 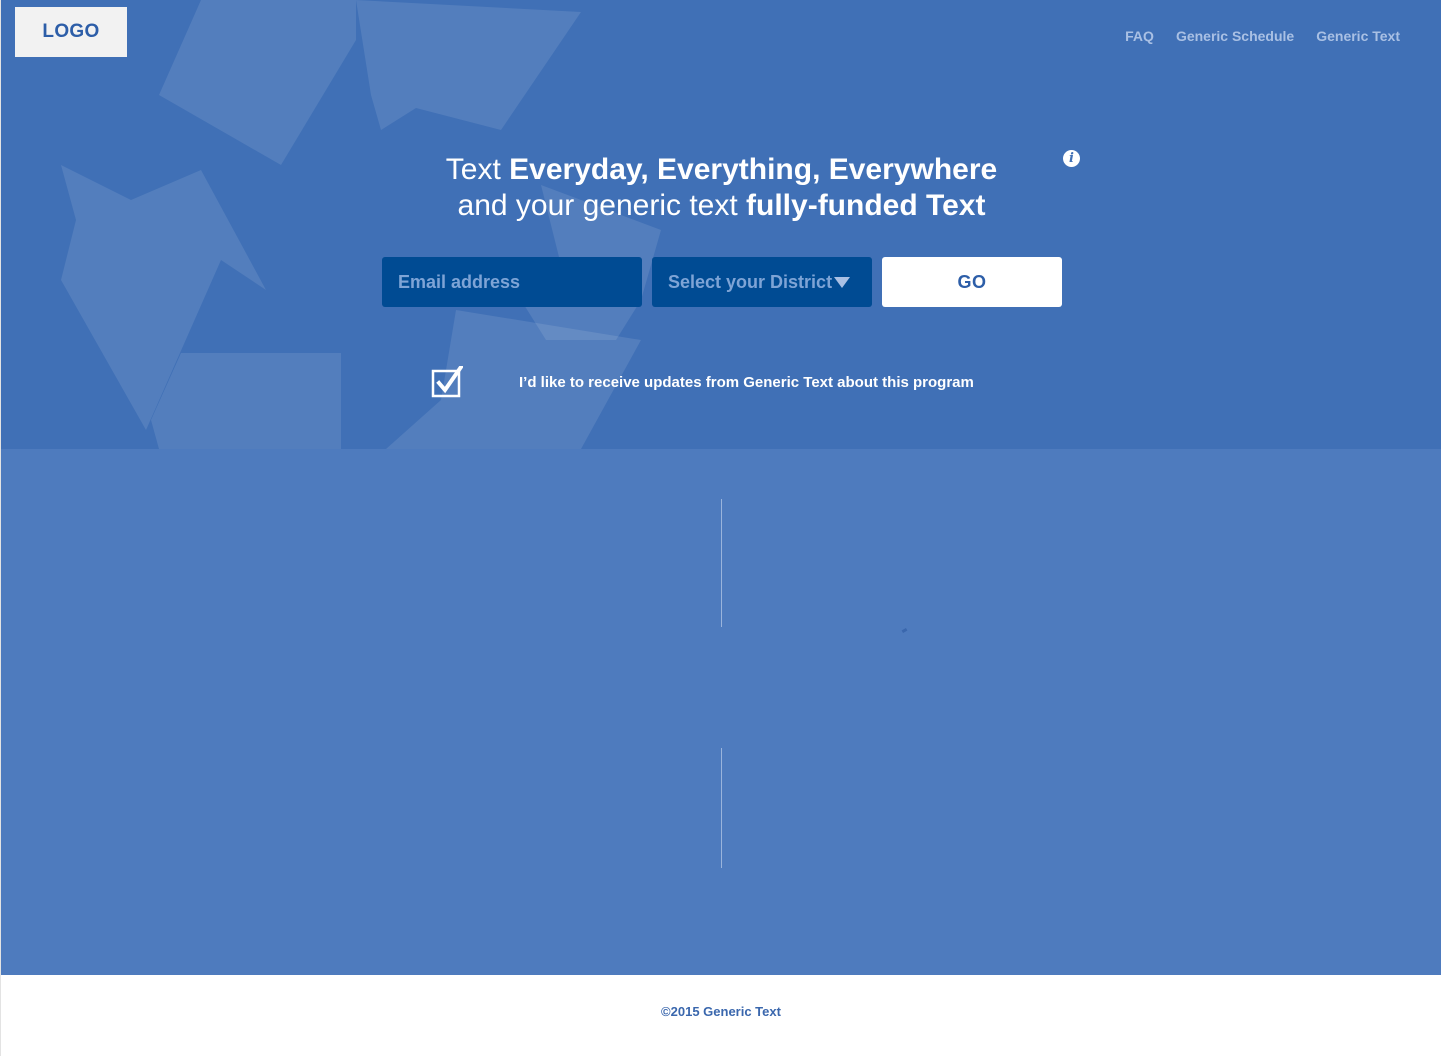 I want to click on optin-checkbox, so click(x=447, y=381).